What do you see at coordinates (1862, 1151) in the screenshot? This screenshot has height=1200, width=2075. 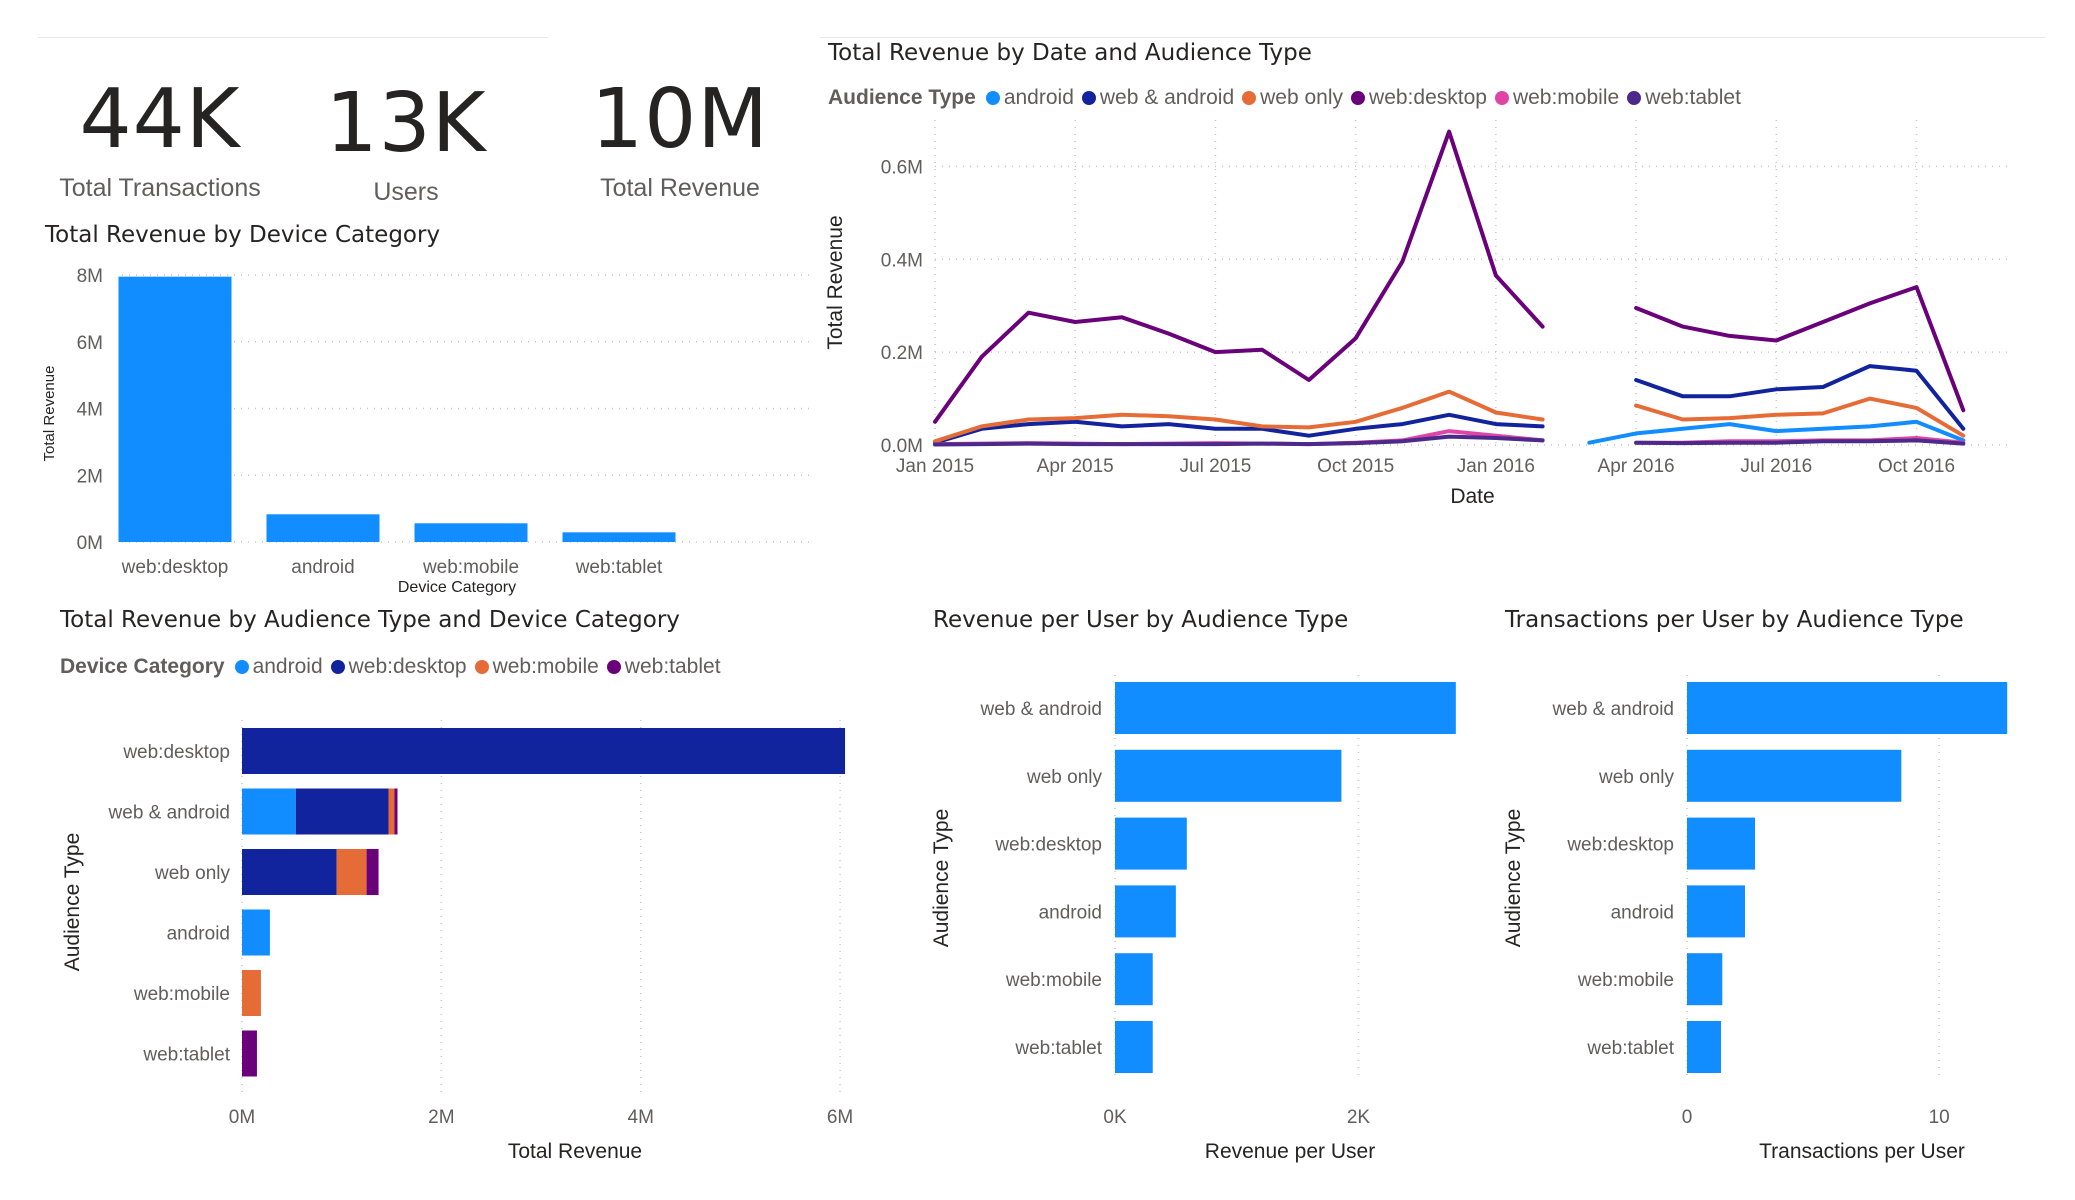 I see `x-axis-label: Transactions per User` at bounding box center [1862, 1151].